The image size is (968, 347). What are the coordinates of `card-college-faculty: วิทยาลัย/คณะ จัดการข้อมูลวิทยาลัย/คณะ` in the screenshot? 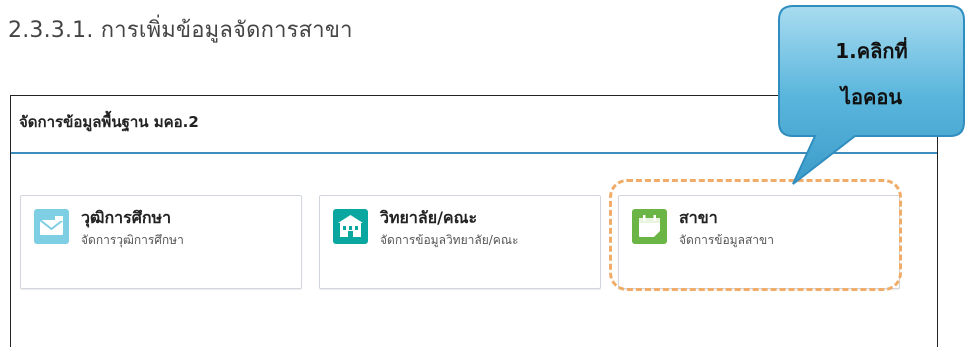 It's located at (460, 242).